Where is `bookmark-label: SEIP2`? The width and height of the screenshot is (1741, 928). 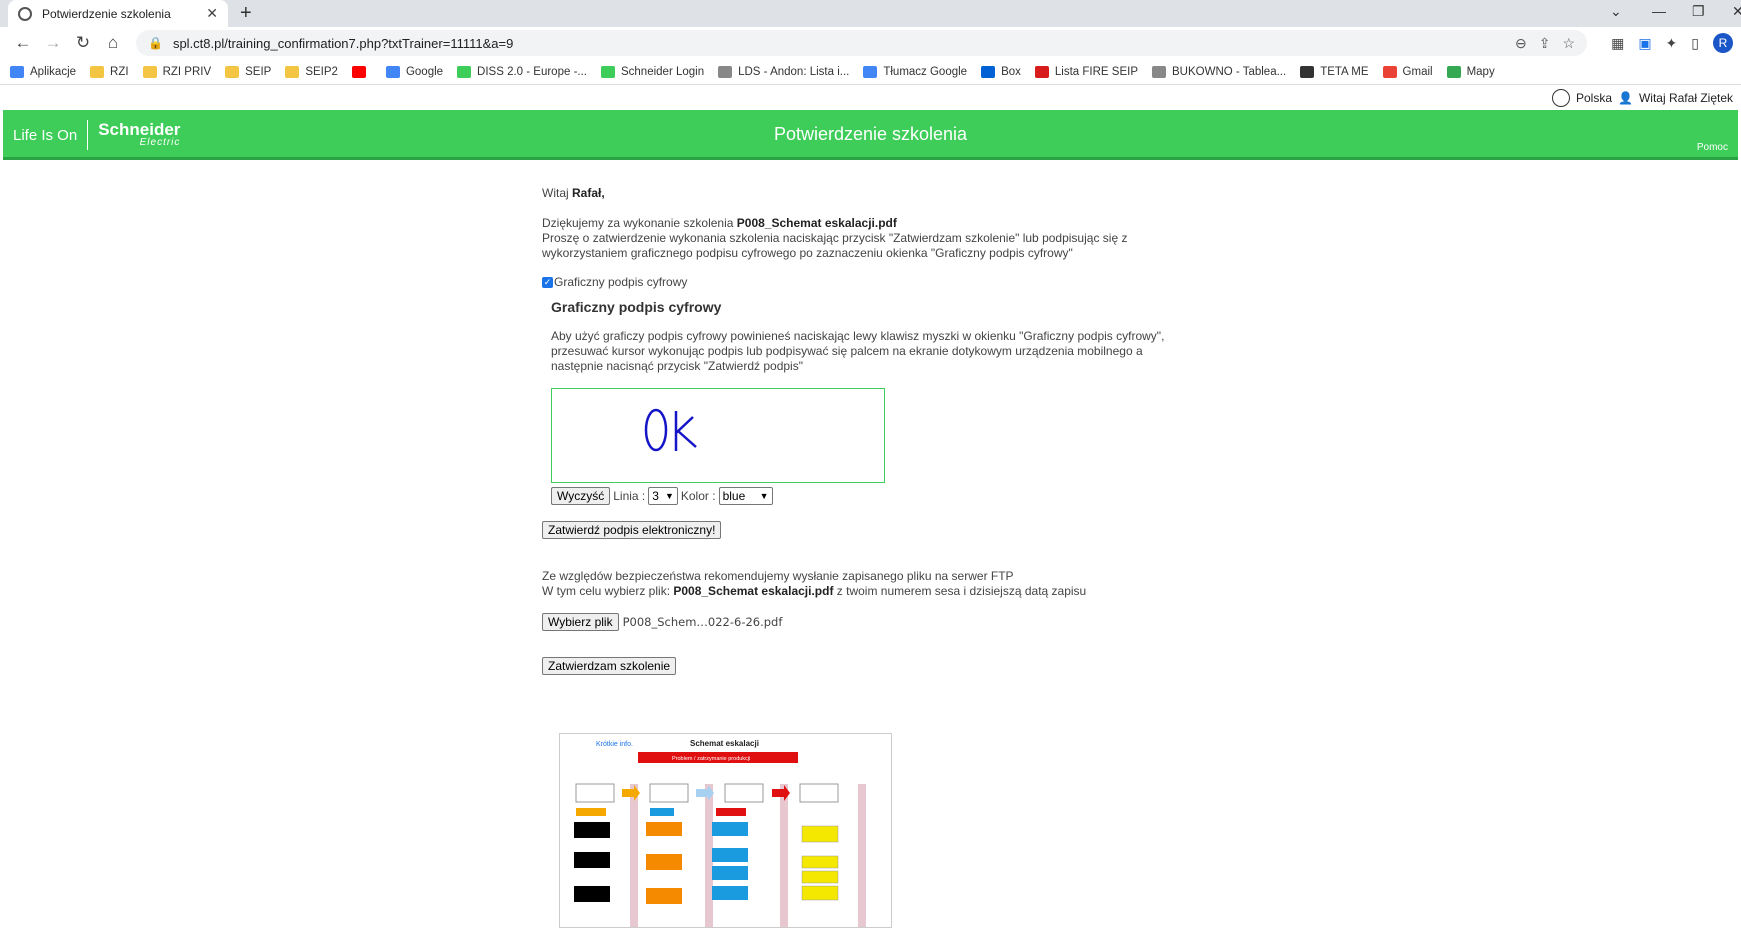 bookmark-label: SEIP2 is located at coordinates (321, 71).